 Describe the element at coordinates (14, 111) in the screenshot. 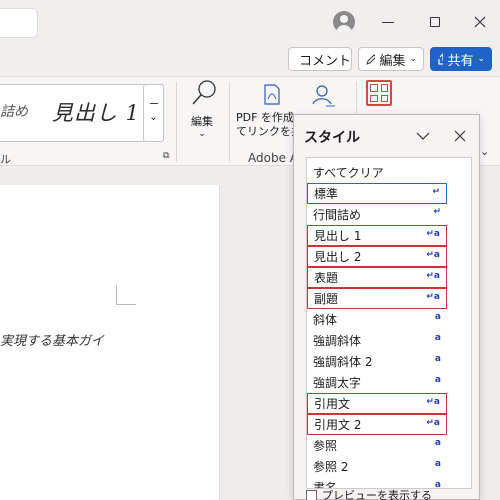

I see `gallery-item-no-spacing: 詰め` at that location.